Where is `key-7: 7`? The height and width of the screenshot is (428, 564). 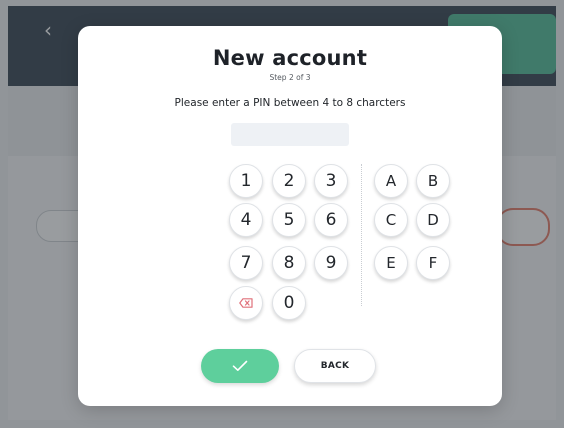 key-7: 7 is located at coordinates (246, 263).